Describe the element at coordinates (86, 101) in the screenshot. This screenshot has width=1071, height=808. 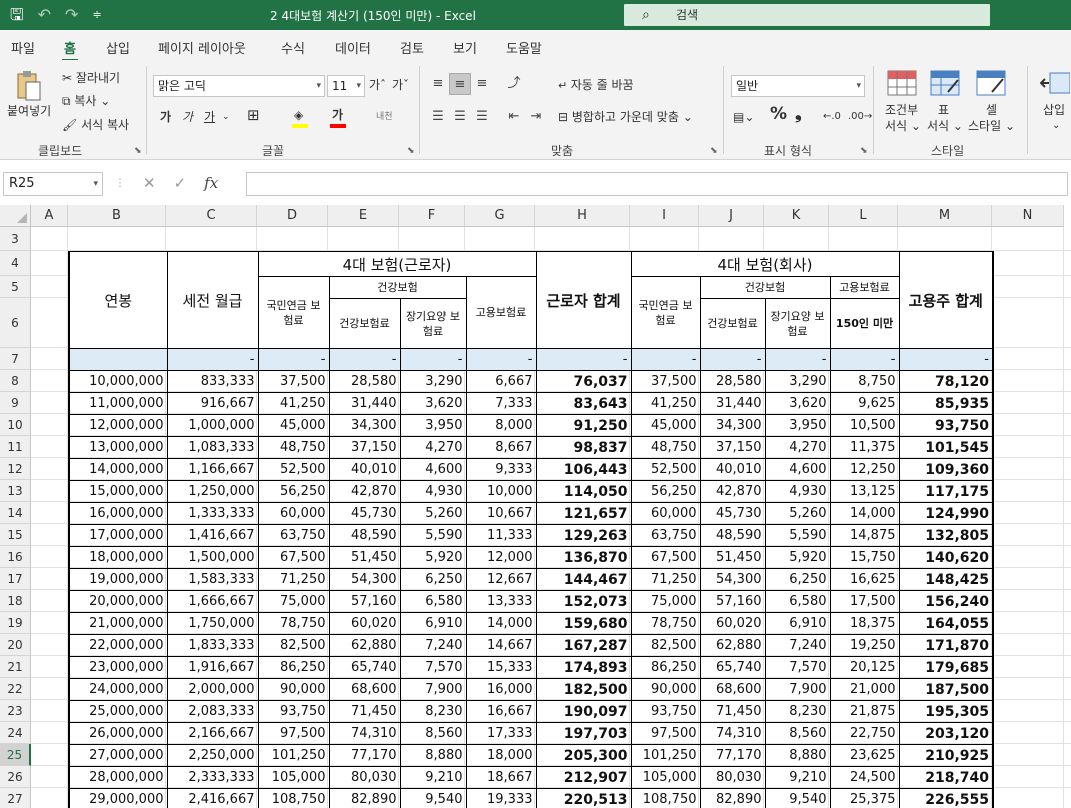
I see `copy-button: ⧉ 복사 ⌄` at that location.